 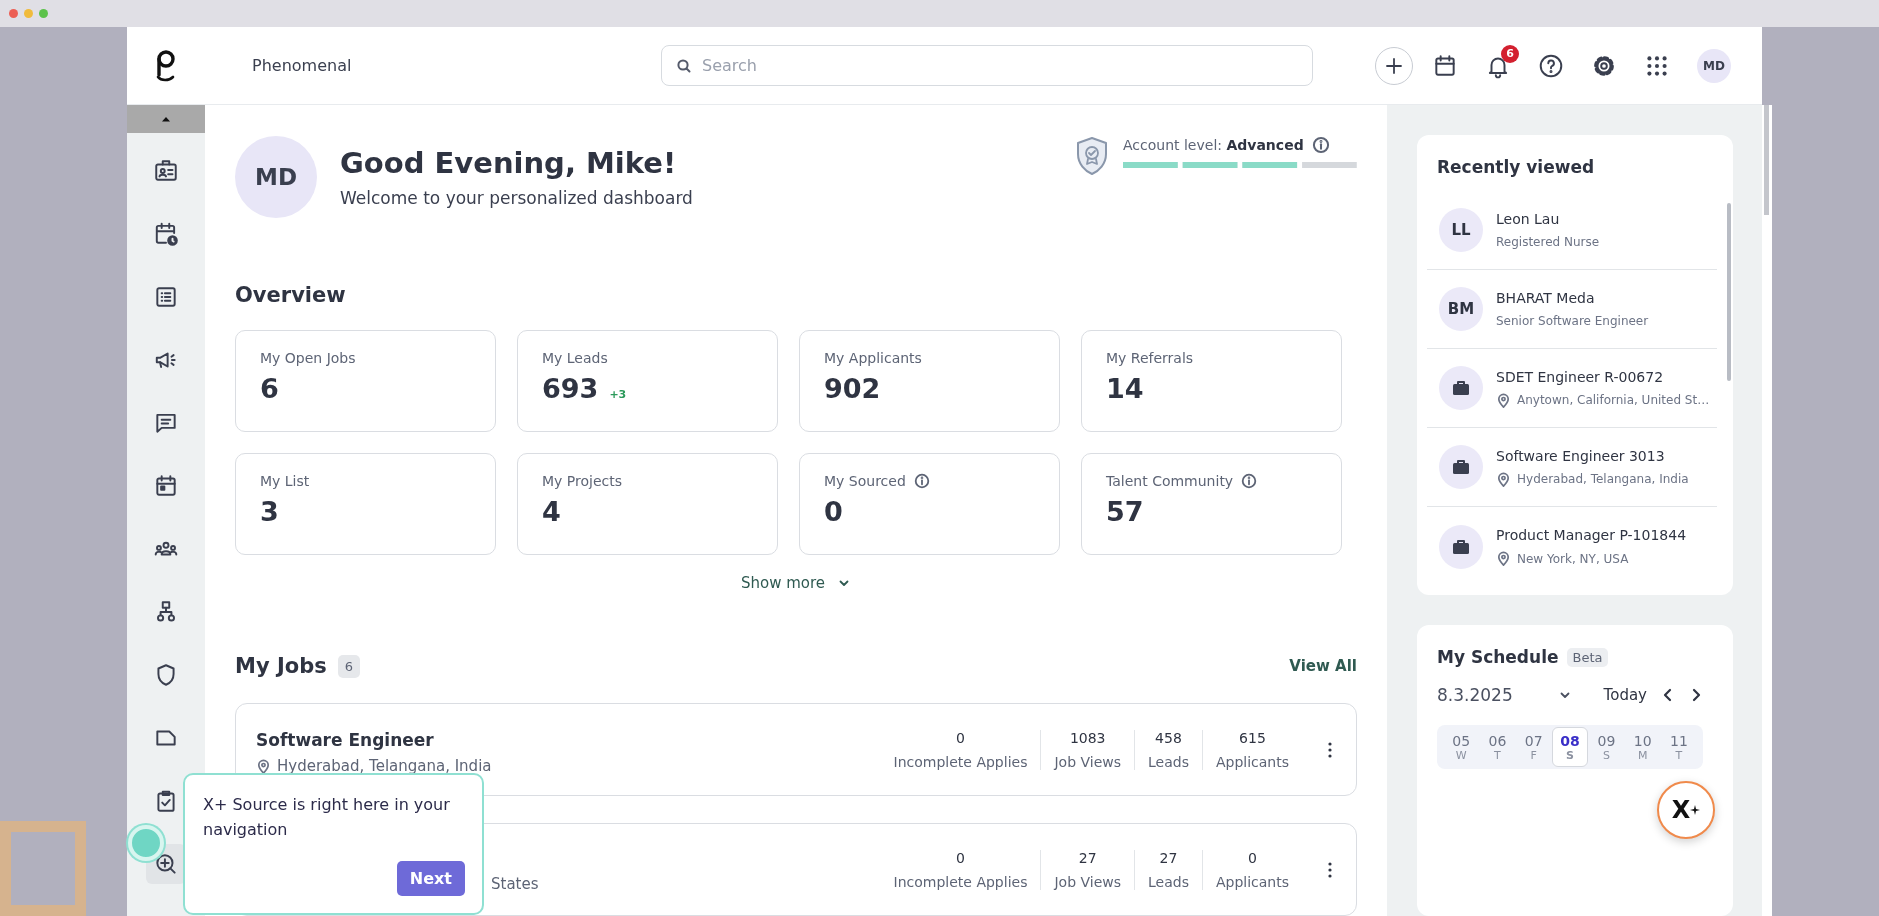 I want to click on stat-card: Talent Community 57, so click(x=1211, y=504).